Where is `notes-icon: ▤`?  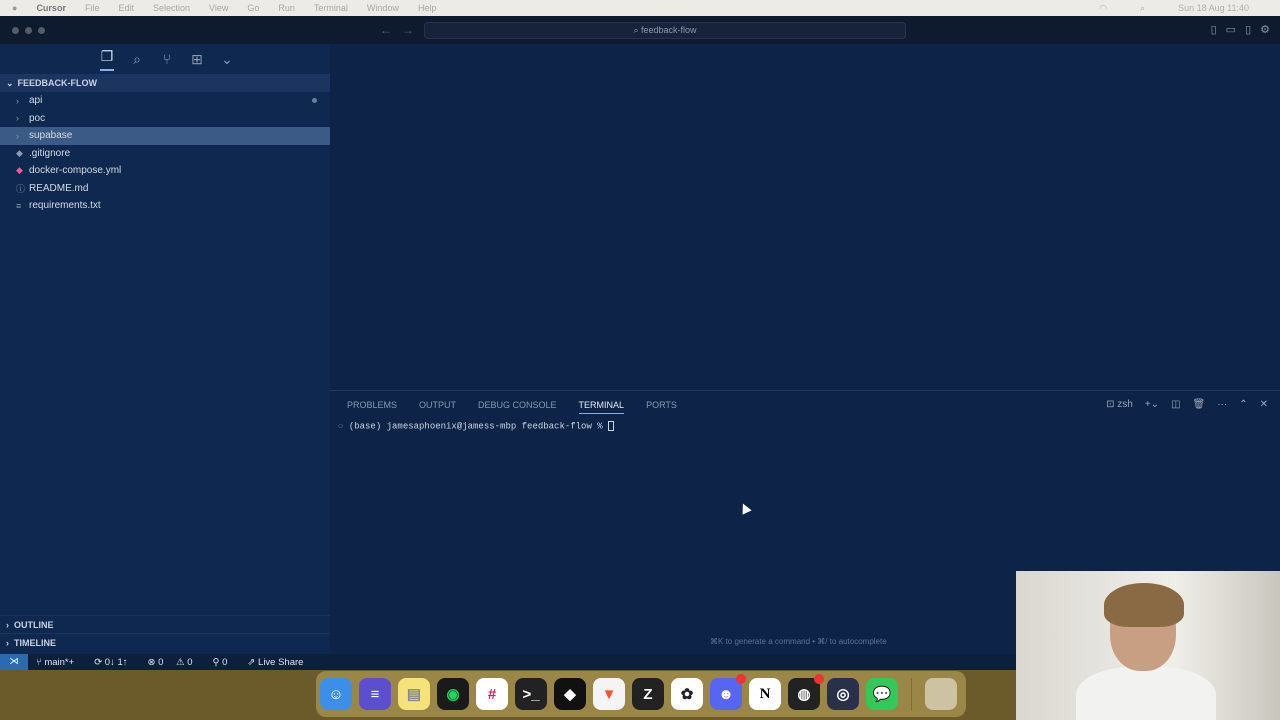
notes-icon: ▤ is located at coordinates (414, 694).